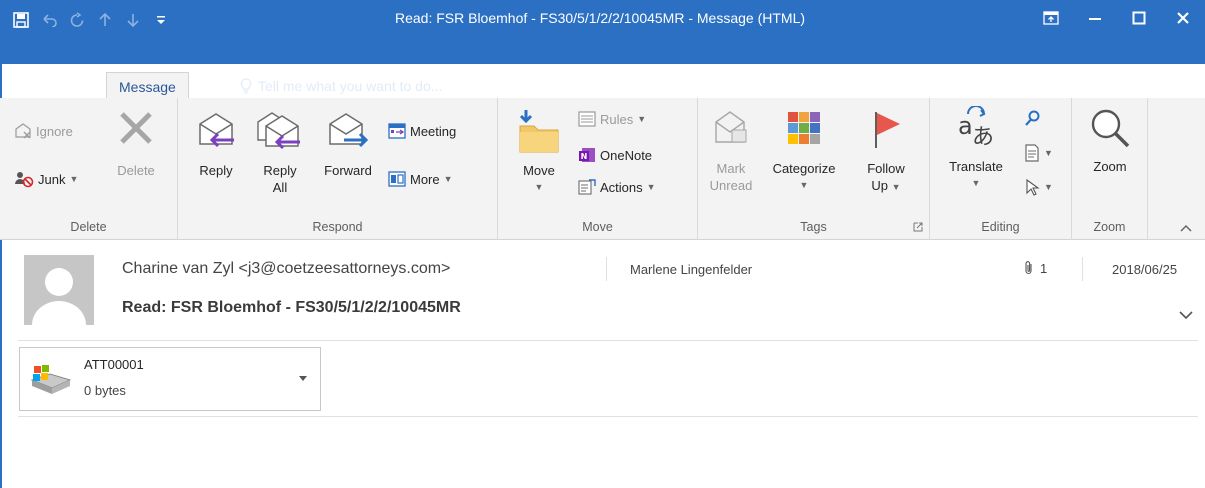 The image size is (1205, 488). I want to click on undo-icon, so click(49, 20).